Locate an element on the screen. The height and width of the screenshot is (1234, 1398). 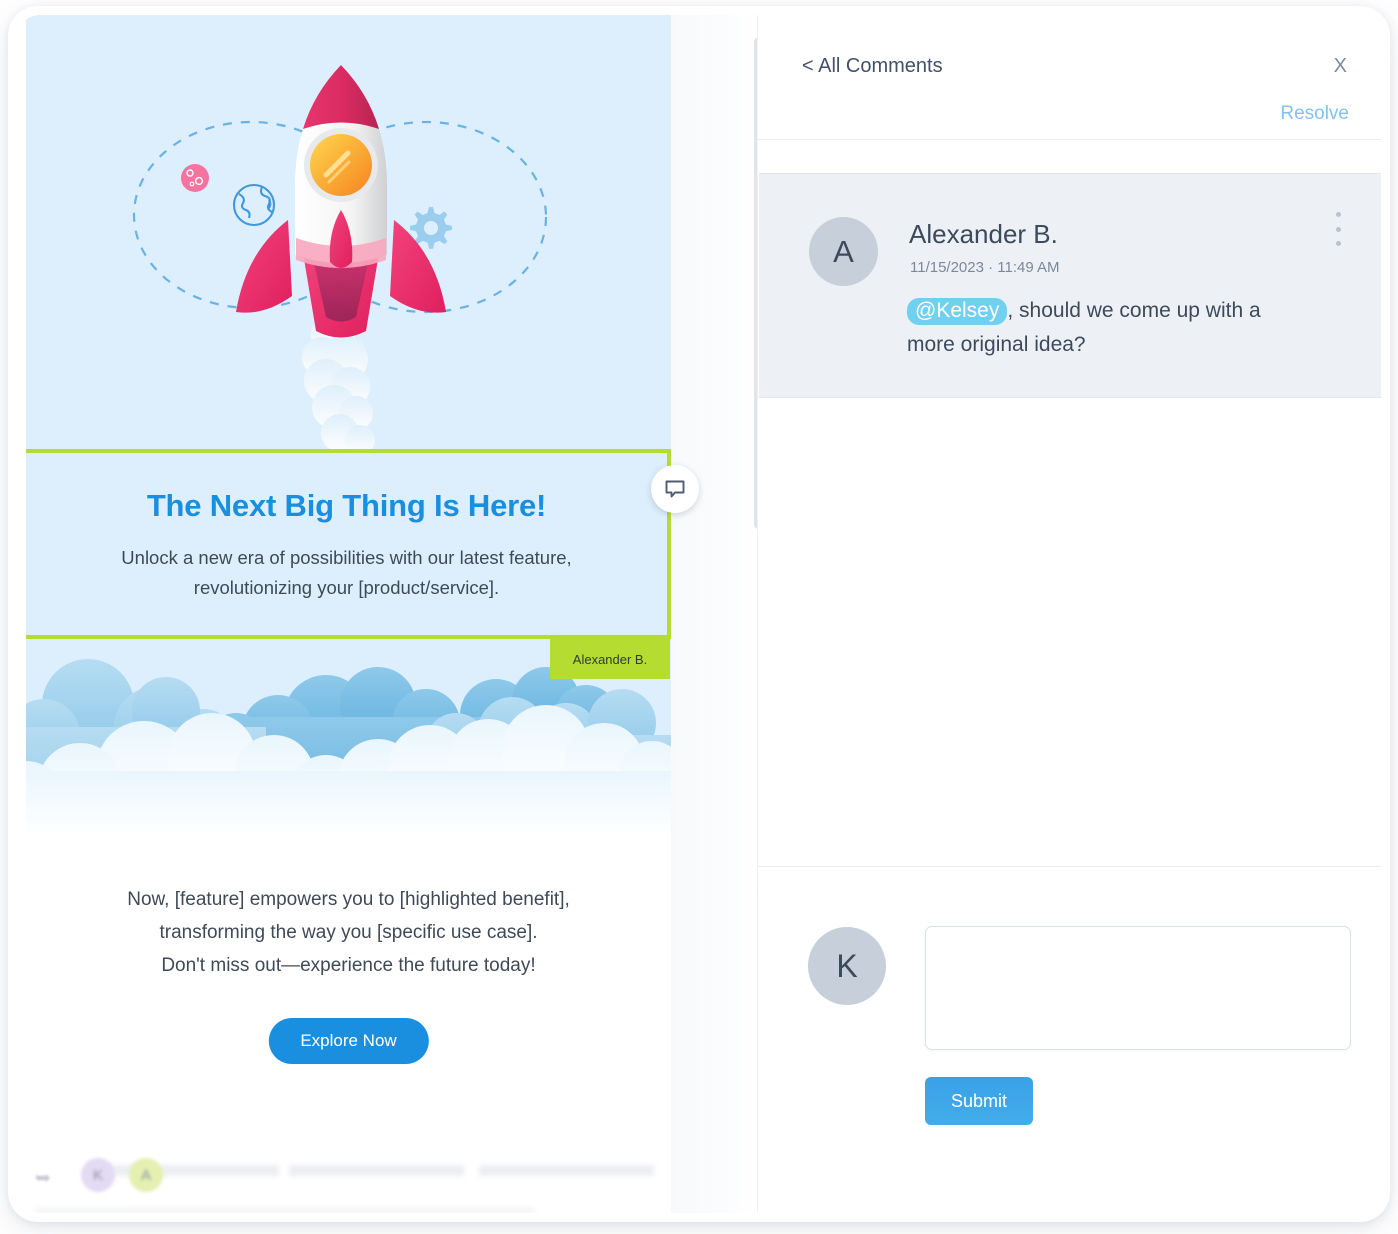
submit-button: Submit is located at coordinates (979, 1101).